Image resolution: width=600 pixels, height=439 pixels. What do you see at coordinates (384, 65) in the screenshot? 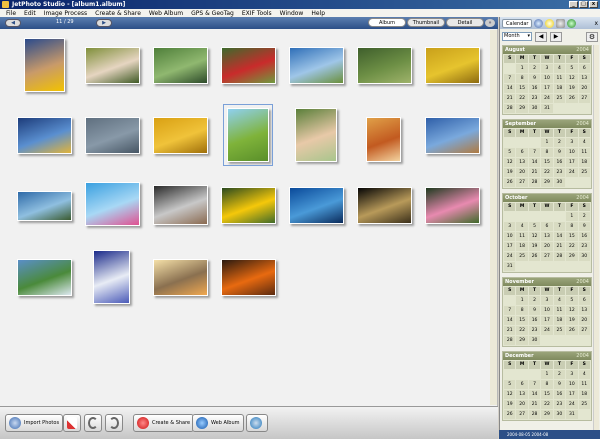
I see `photo-thumbnail-forest-path` at bounding box center [384, 65].